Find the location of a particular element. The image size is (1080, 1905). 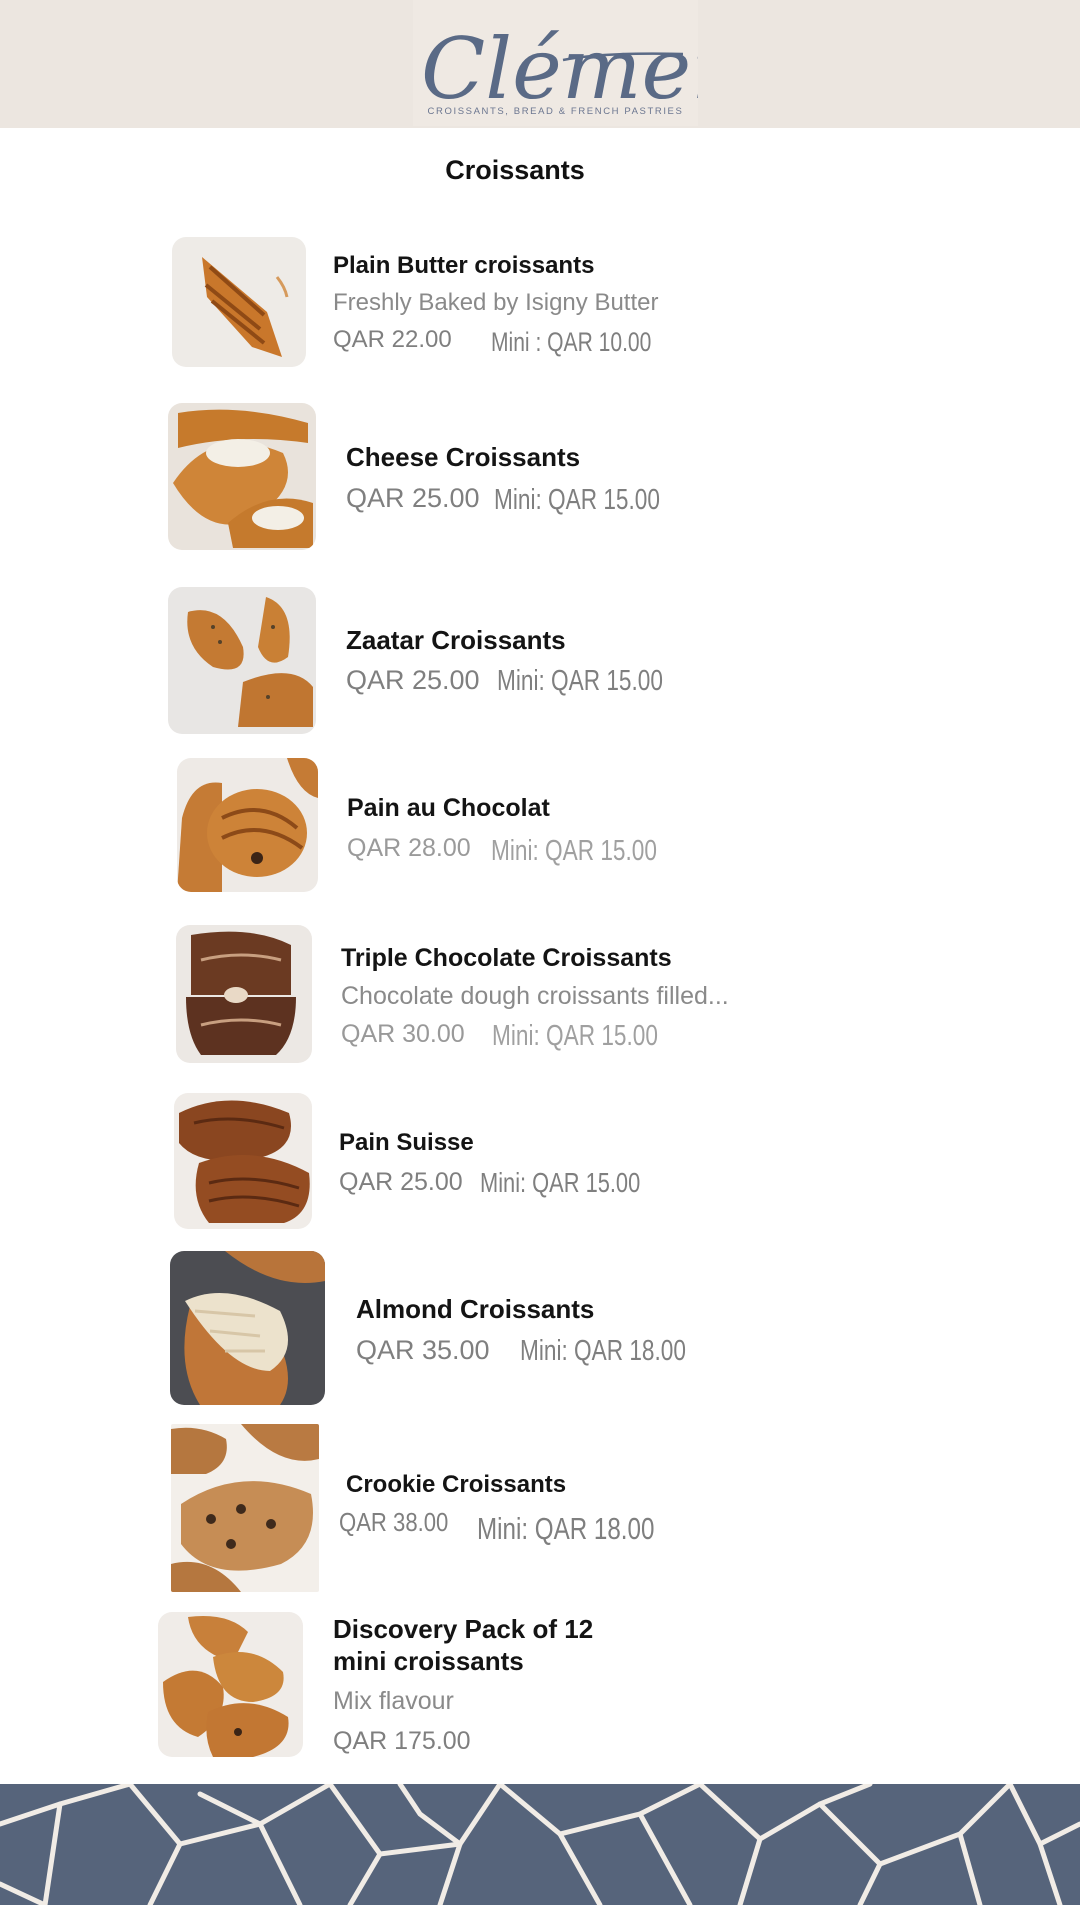

product-name: Pain Suisse is located at coordinates (406, 1142).